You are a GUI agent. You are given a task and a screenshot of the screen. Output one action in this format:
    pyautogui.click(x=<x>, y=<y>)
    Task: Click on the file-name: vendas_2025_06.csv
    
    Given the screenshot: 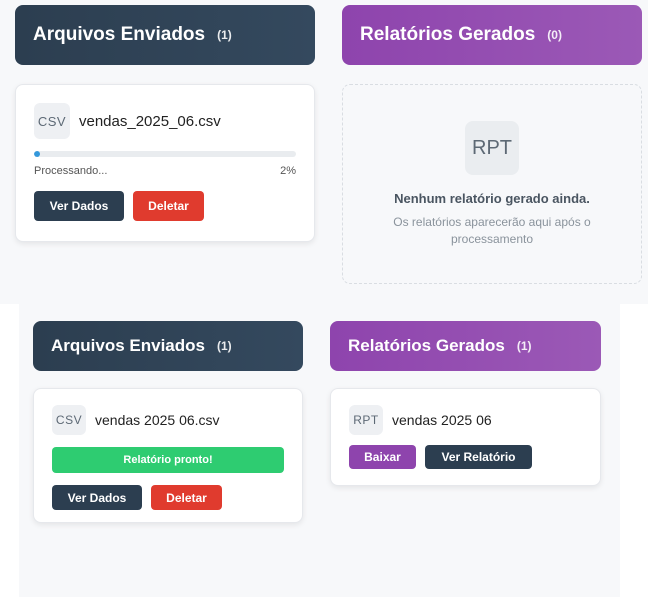 What is the action you would take?
    pyautogui.click(x=150, y=121)
    